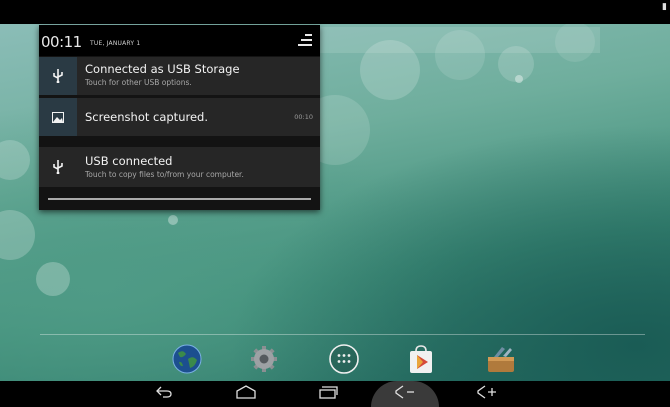  I want to click on toolbox-icon, so click(500, 359).